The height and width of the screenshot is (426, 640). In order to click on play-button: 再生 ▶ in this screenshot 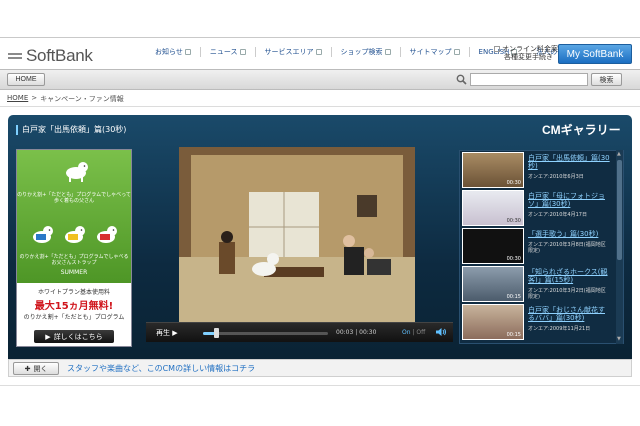, I will do `click(167, 333)`.